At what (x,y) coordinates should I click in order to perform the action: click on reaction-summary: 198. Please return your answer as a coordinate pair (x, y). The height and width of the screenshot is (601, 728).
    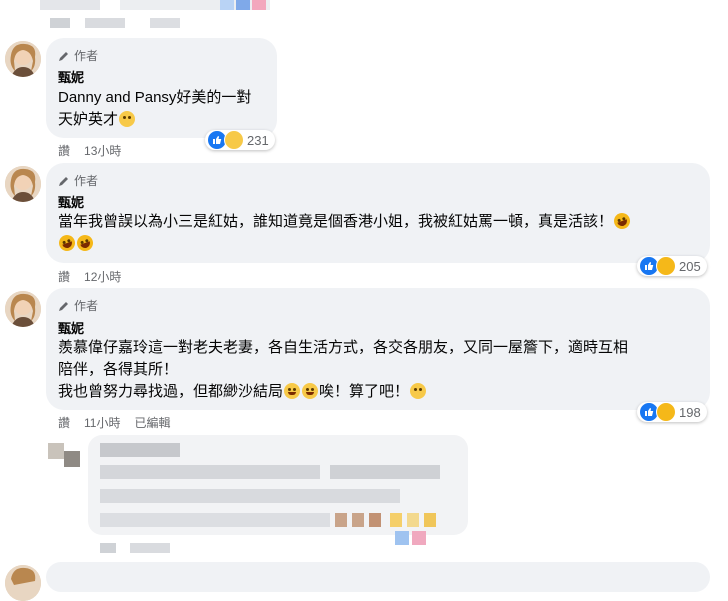
    Looking at the image, I should click on (672, 412).